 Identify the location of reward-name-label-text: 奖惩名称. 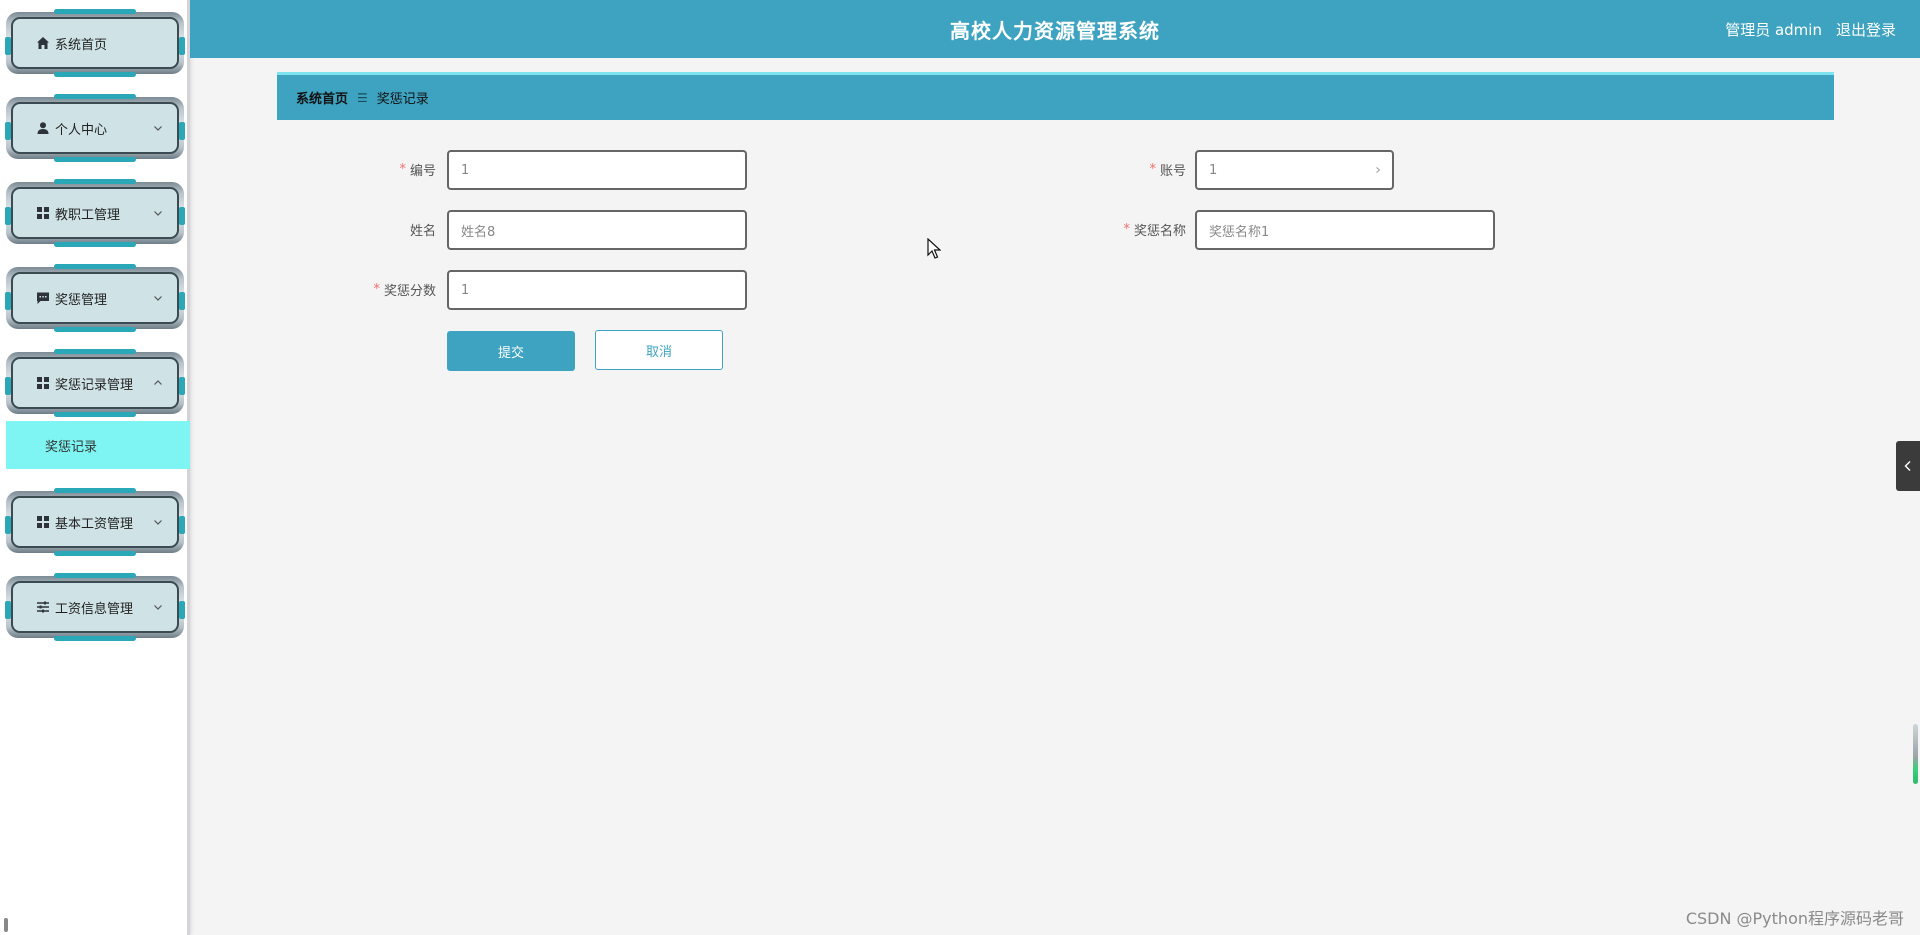
(1159, 231).